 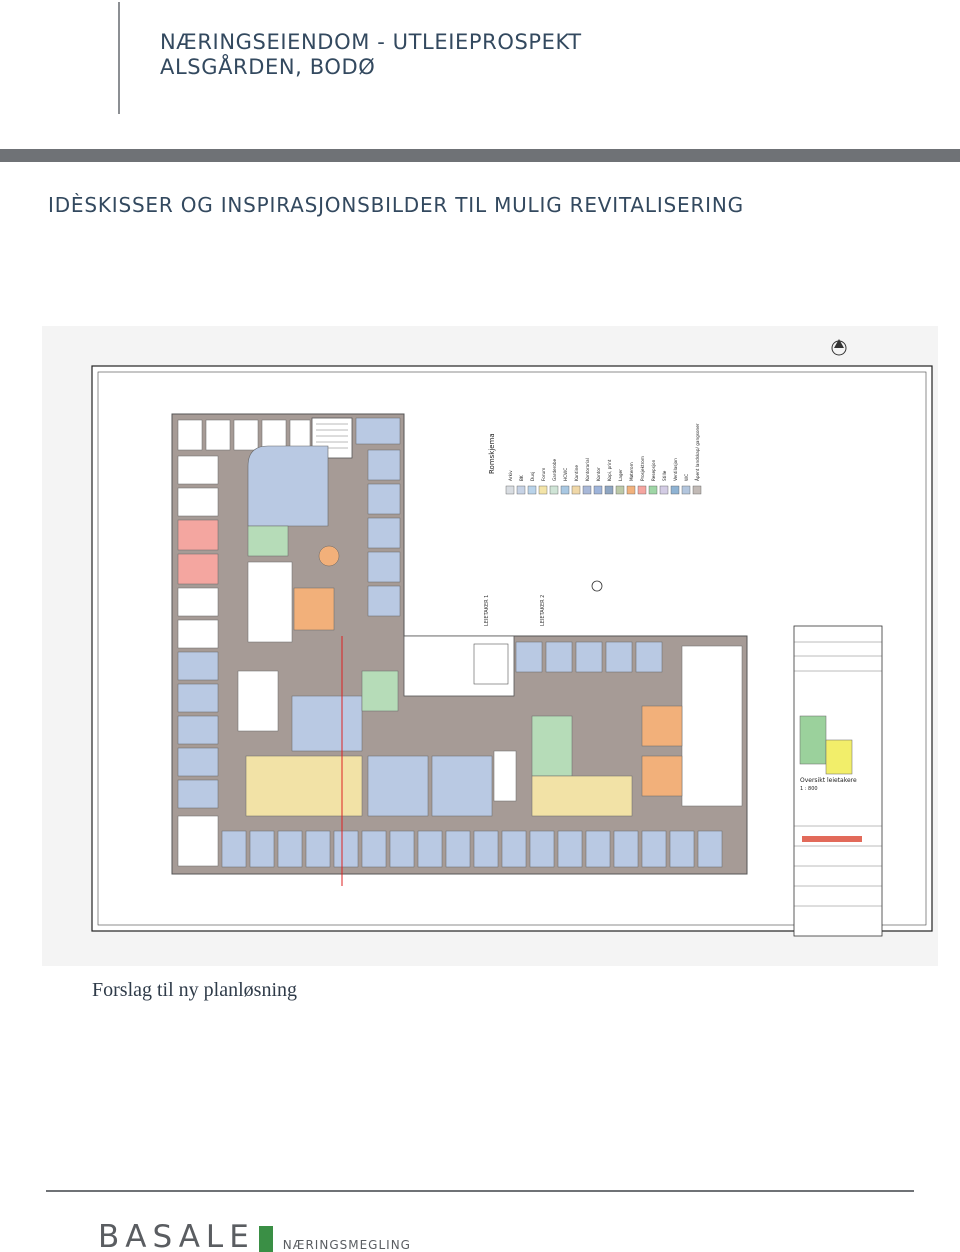 I want to click on toilet-core, so click(x=505, y=776).